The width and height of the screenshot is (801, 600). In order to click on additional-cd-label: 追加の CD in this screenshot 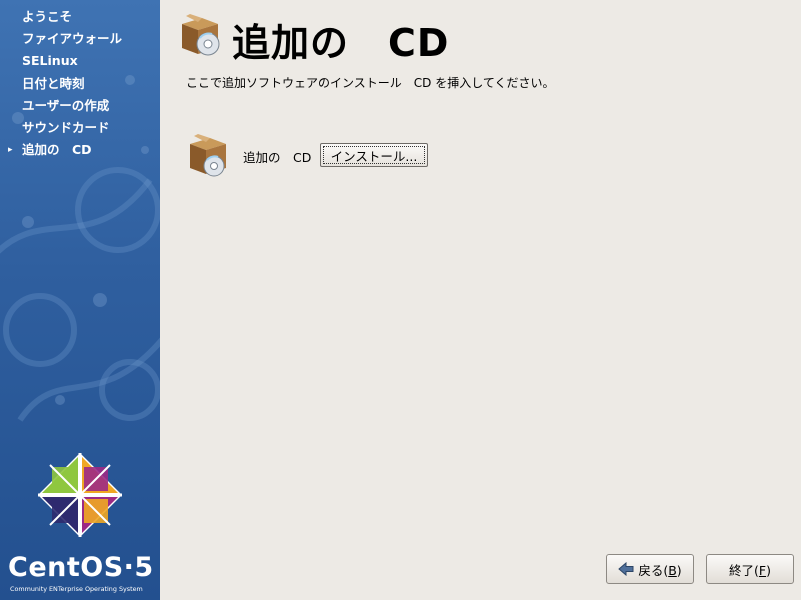, I will do `click(277, 157)`.